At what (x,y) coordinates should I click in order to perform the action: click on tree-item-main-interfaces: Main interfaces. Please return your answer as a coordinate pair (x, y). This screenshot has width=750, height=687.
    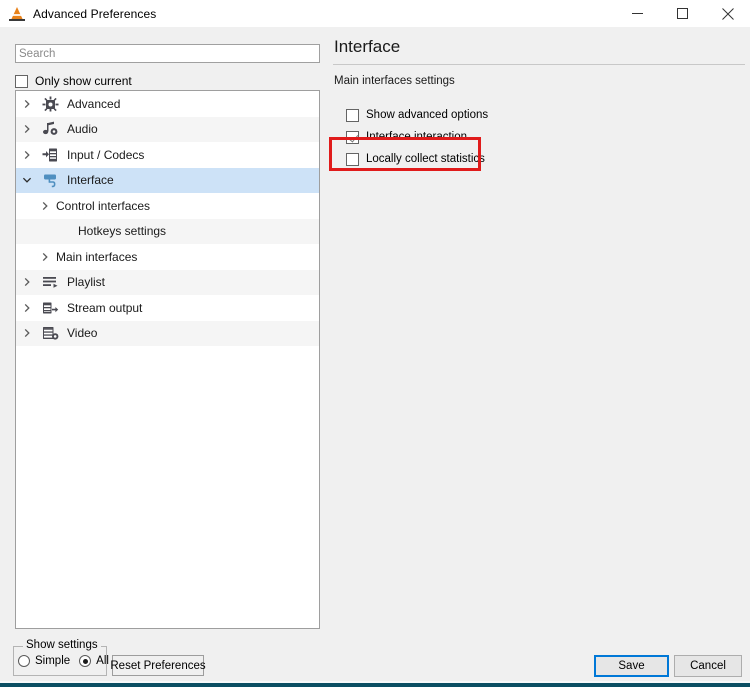
    Looking at the image, I should click on (167, 257).